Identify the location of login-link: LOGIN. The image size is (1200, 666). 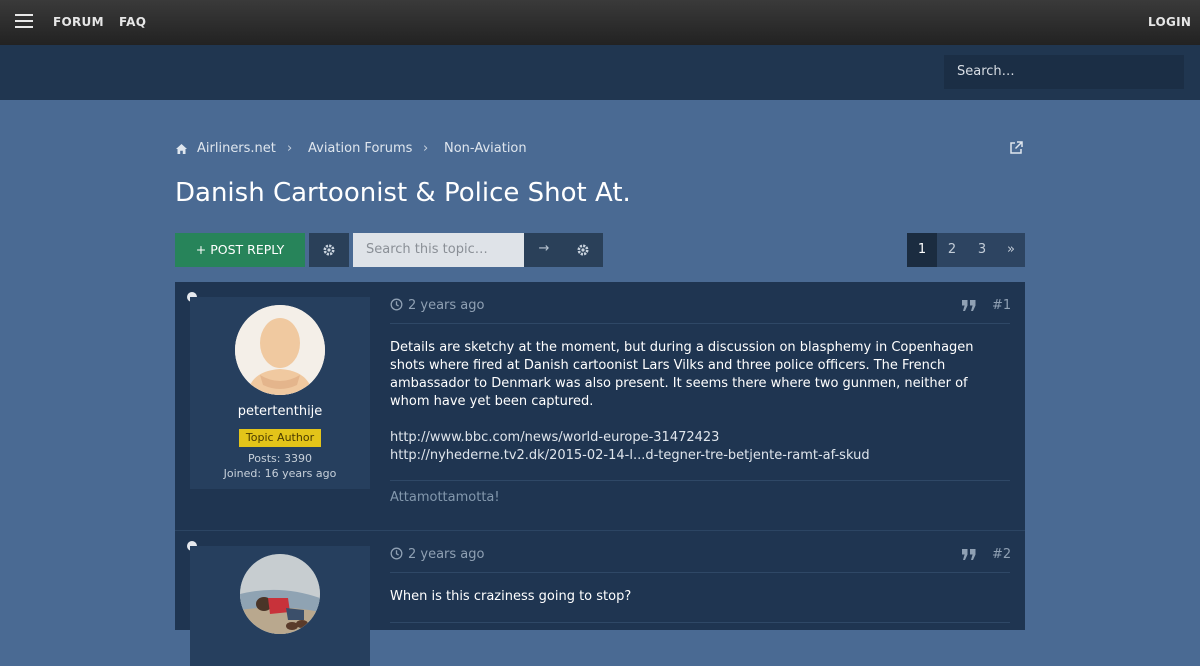
(1169, 22).